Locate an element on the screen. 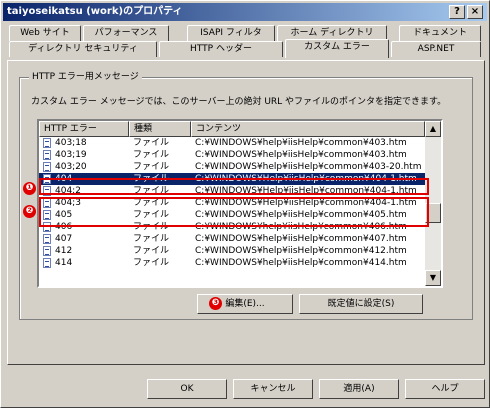 Image resolution: width=490 pixels, height=408 pixels. help-title-button: ? is located at coordinates (457, 12).